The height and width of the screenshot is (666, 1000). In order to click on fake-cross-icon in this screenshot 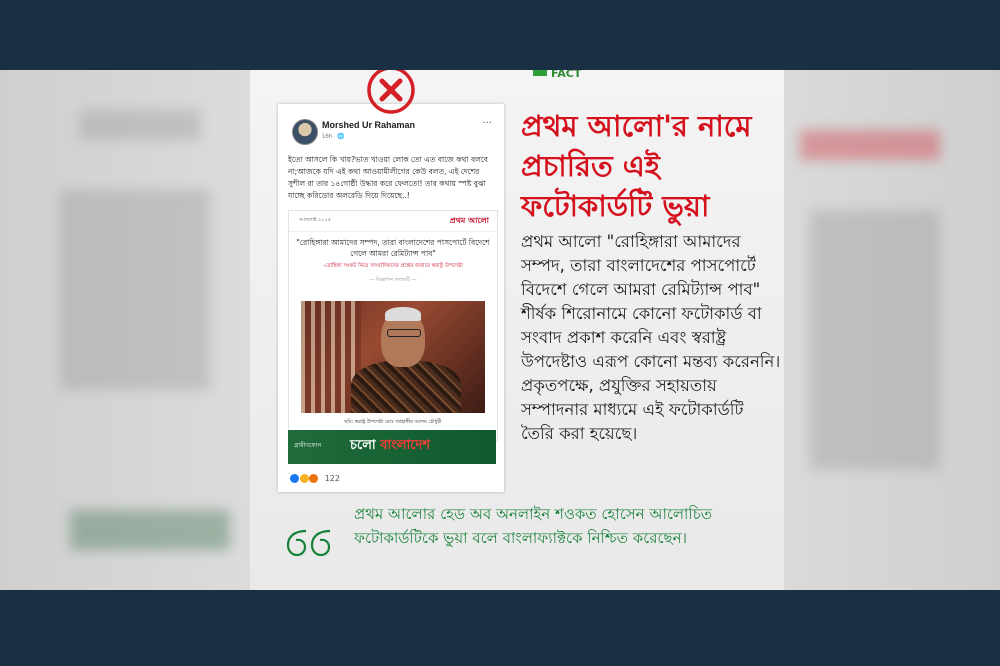, I will do `click(391, 92)`.